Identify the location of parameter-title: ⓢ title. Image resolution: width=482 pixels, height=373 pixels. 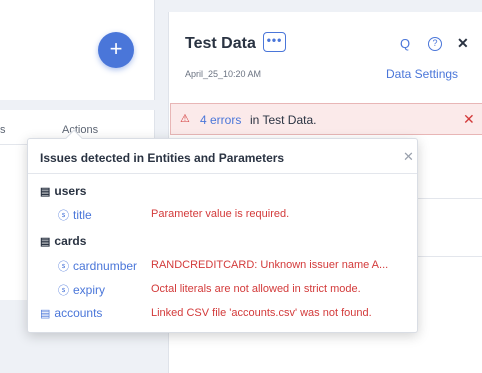
(75, 215).